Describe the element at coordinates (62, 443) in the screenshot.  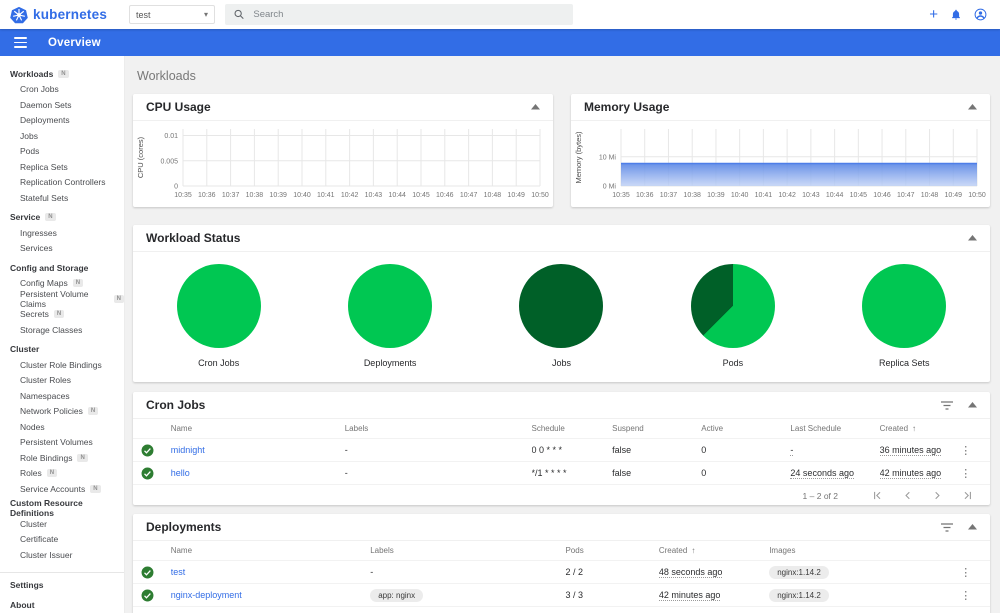
I see `sidebar-item-persistent-volumes: Persistent Volumes` at that location.